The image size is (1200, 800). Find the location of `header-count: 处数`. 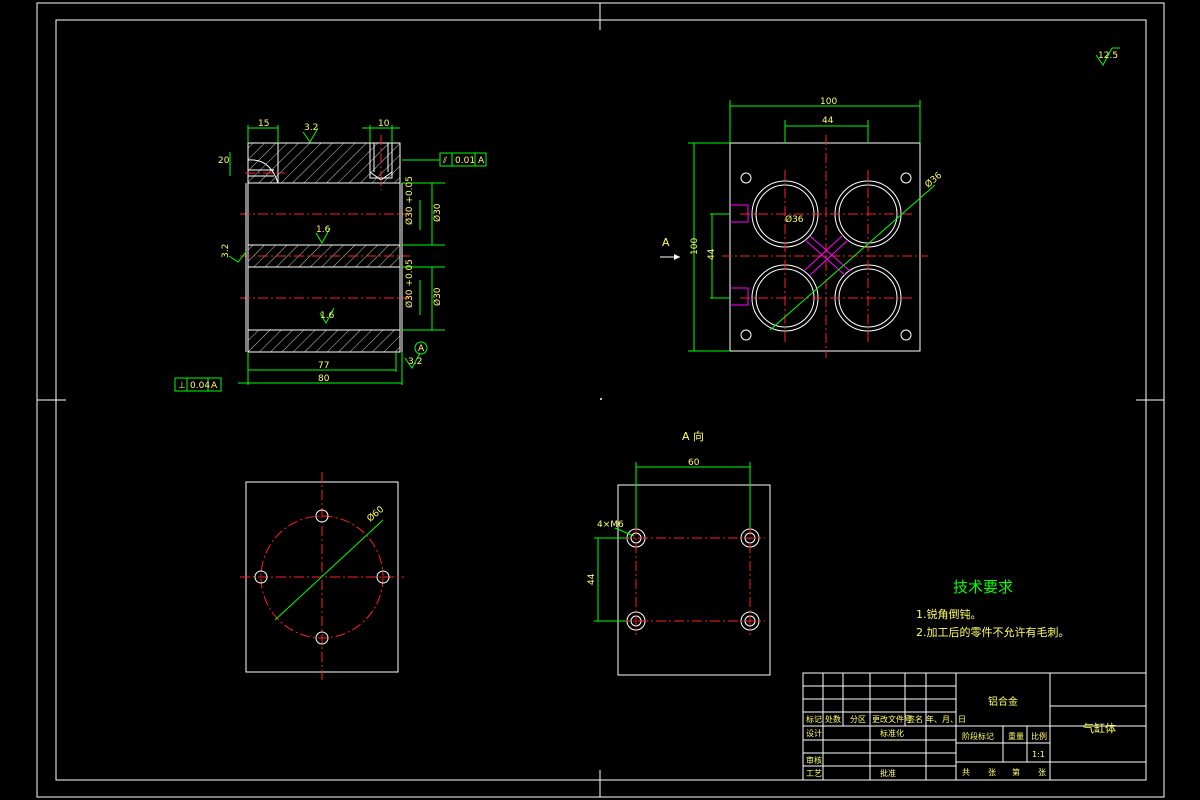

header-count: 处数 is located at coordinates (833, 719).